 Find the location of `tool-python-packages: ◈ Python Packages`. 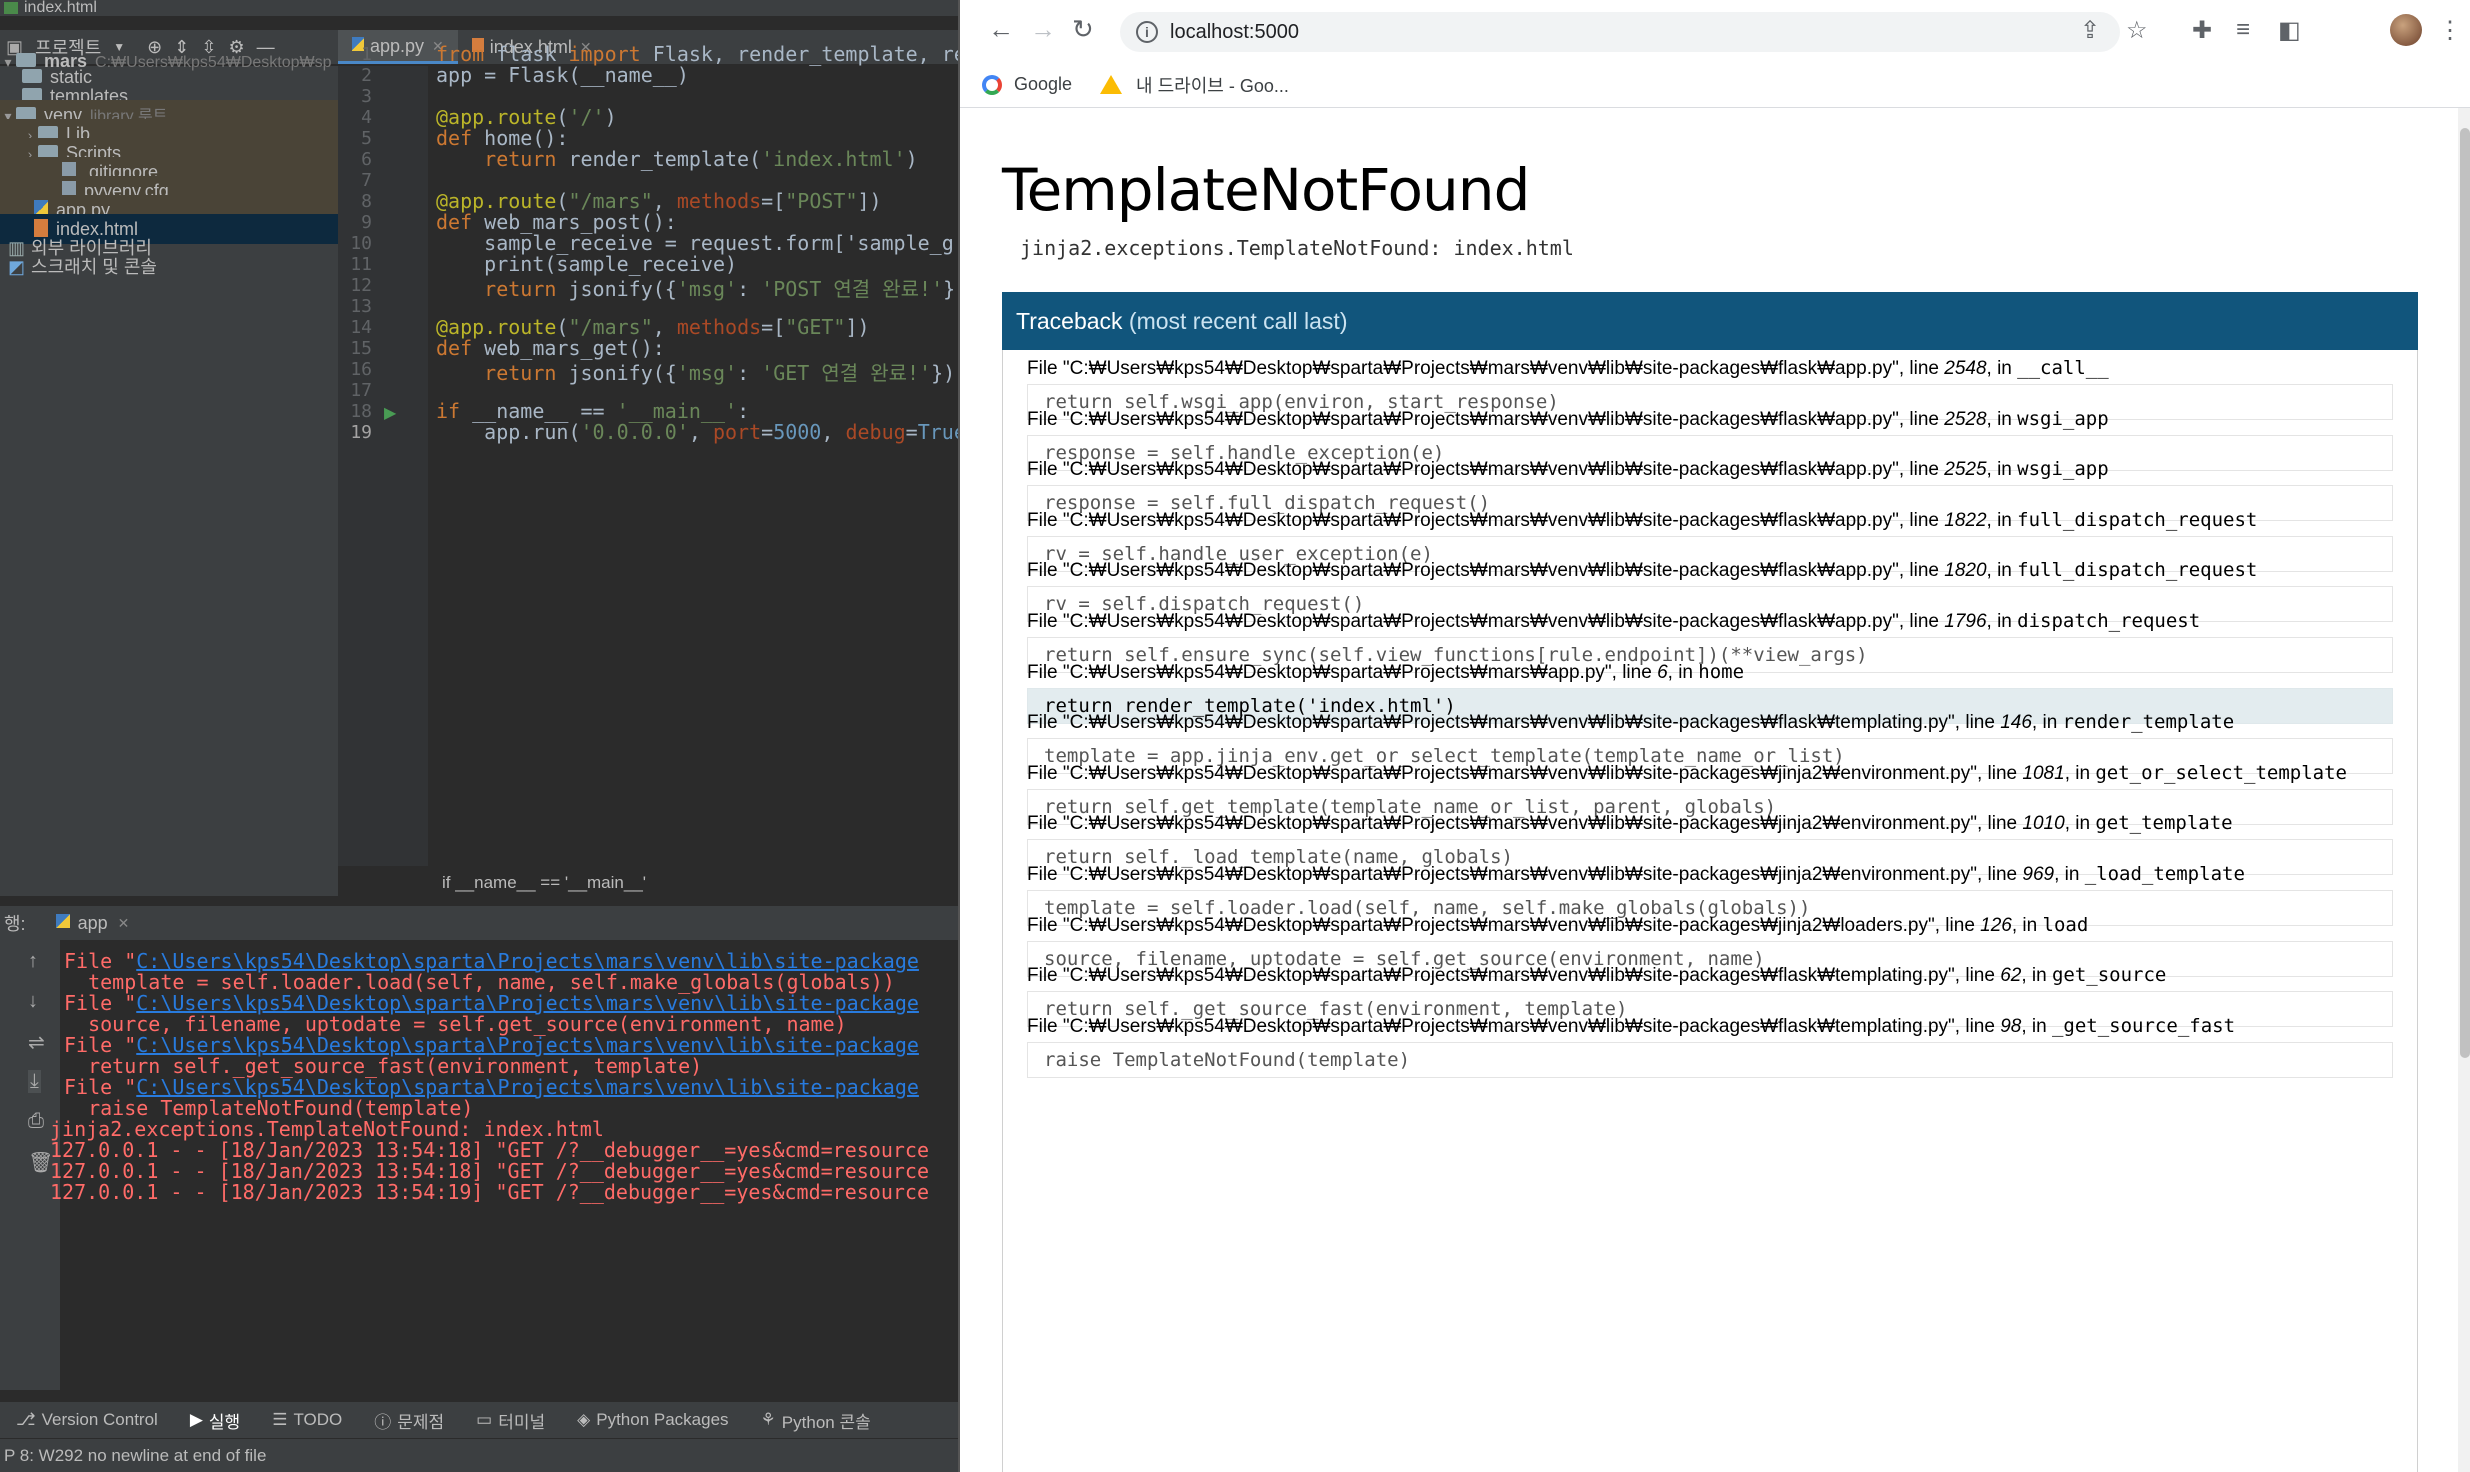

tool-python-packages: ◈ Python Packages is located at coordinates (652, 1420).